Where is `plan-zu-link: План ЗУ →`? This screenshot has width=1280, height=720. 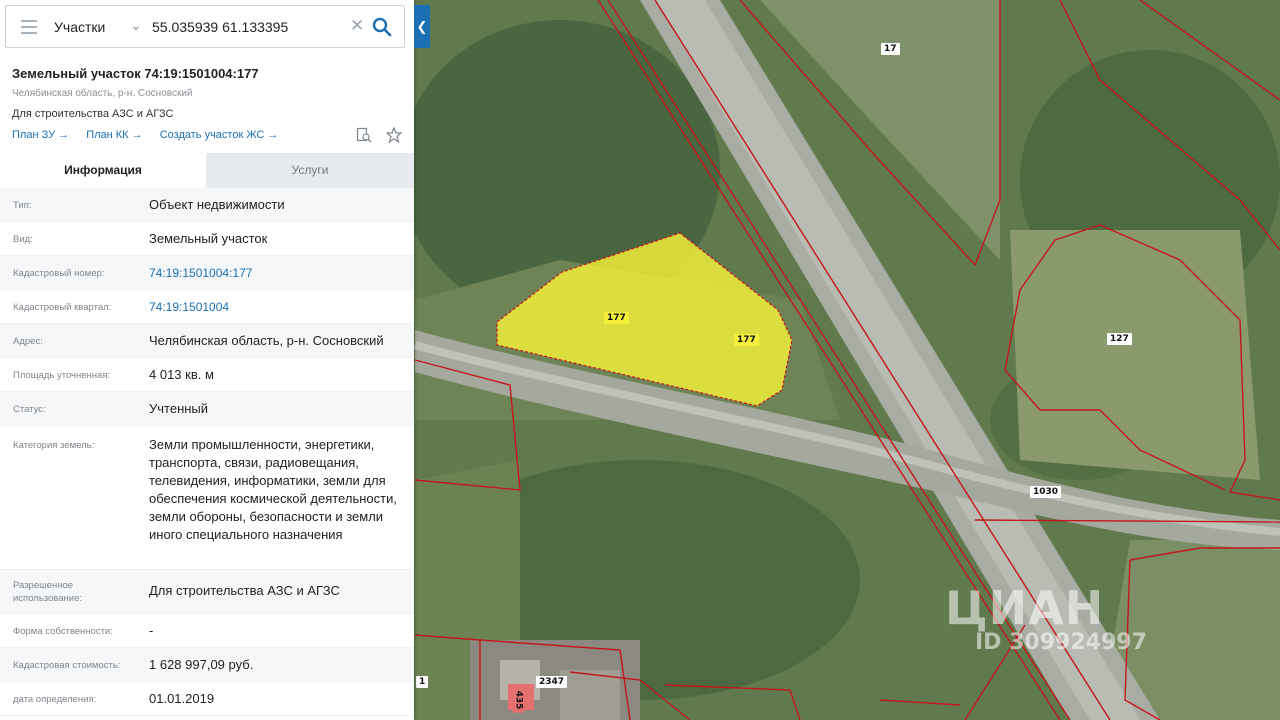 plan-zu-link: План ЗУ → is located at coordinates (40, 135).